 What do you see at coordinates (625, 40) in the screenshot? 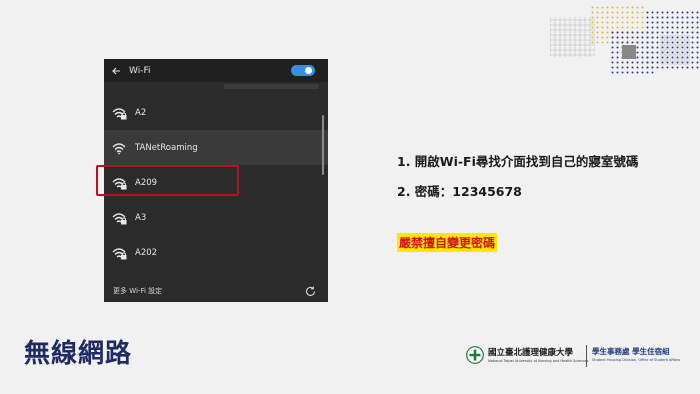
I see `decorative-pattern` at bounding box center [625, 40].